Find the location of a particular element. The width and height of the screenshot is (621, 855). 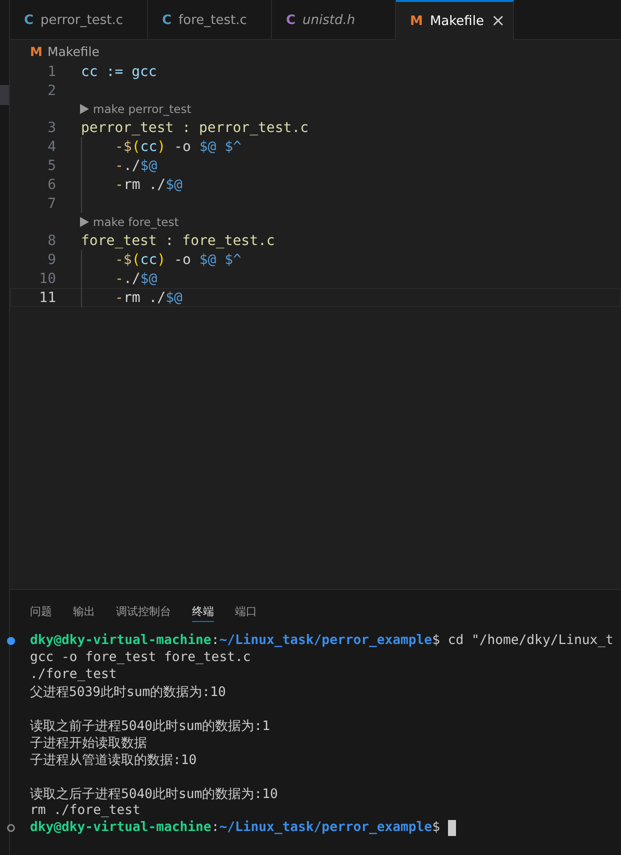

breadcrumb-item: Makefile is located at coordinates (73, 51).